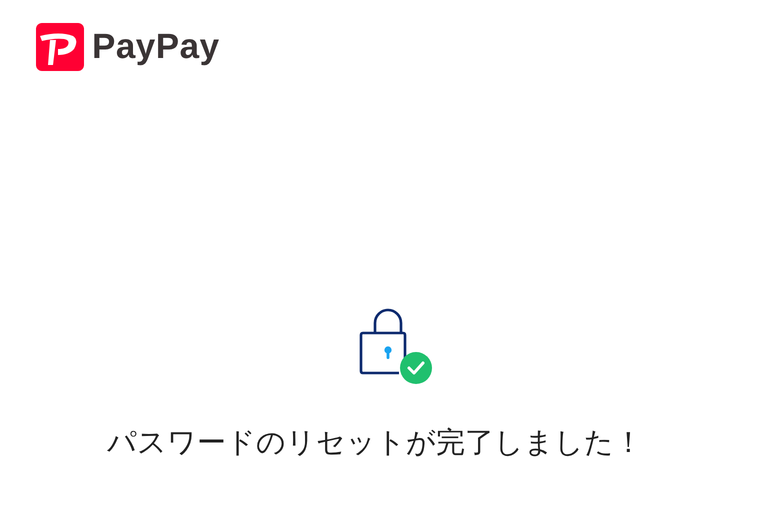  What do you see at coordinates (60, 47) in the screenshot?
I see `logo-icon` at bounding box center [60, 47].